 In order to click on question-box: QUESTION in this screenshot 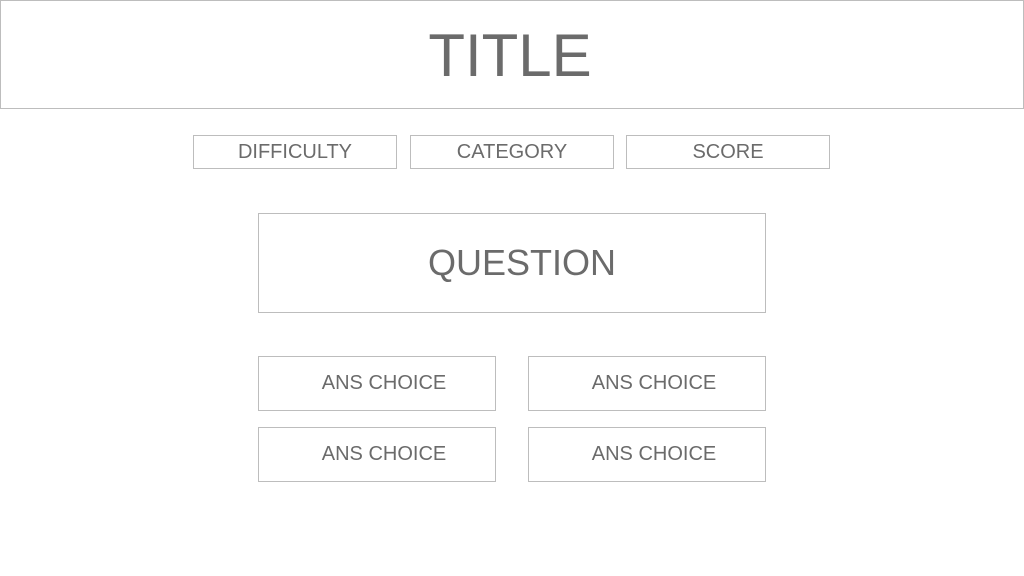, I will do `click(512, 263)`.